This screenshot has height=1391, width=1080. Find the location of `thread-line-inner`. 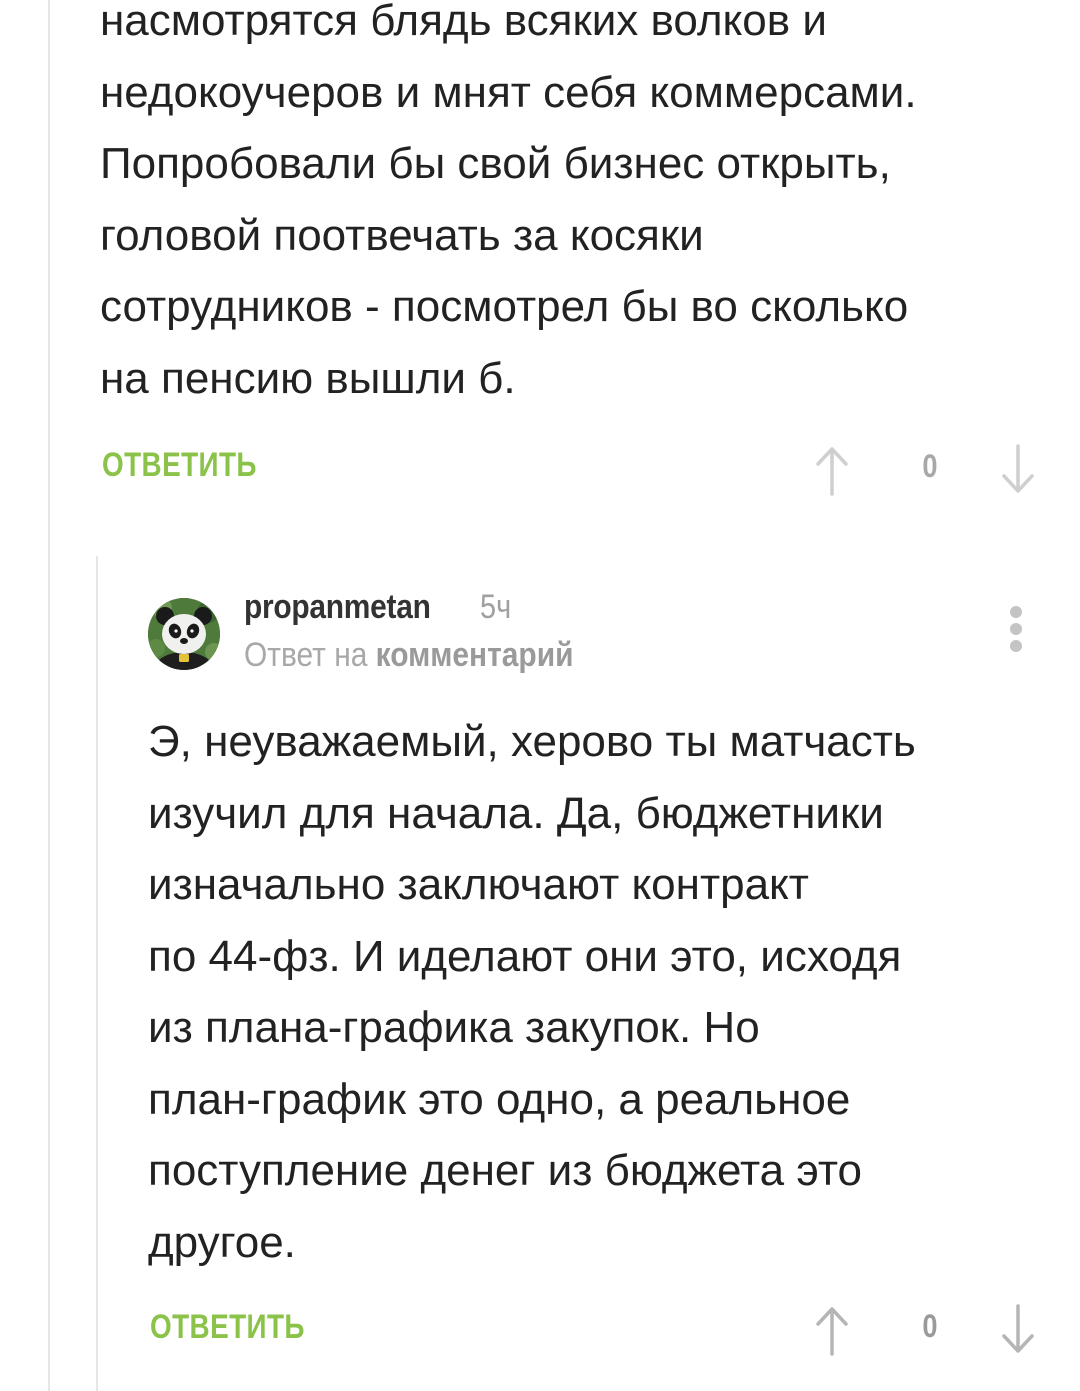

thread-line-inner is located at coordinates (97, 973).